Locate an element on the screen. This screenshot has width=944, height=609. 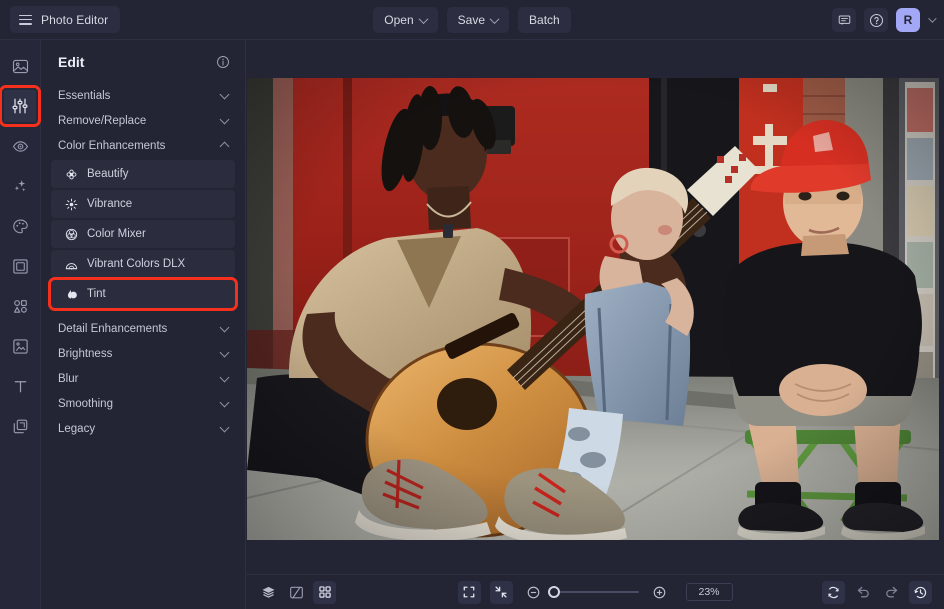
zoom-out-button is located at coordinates (533, 592).